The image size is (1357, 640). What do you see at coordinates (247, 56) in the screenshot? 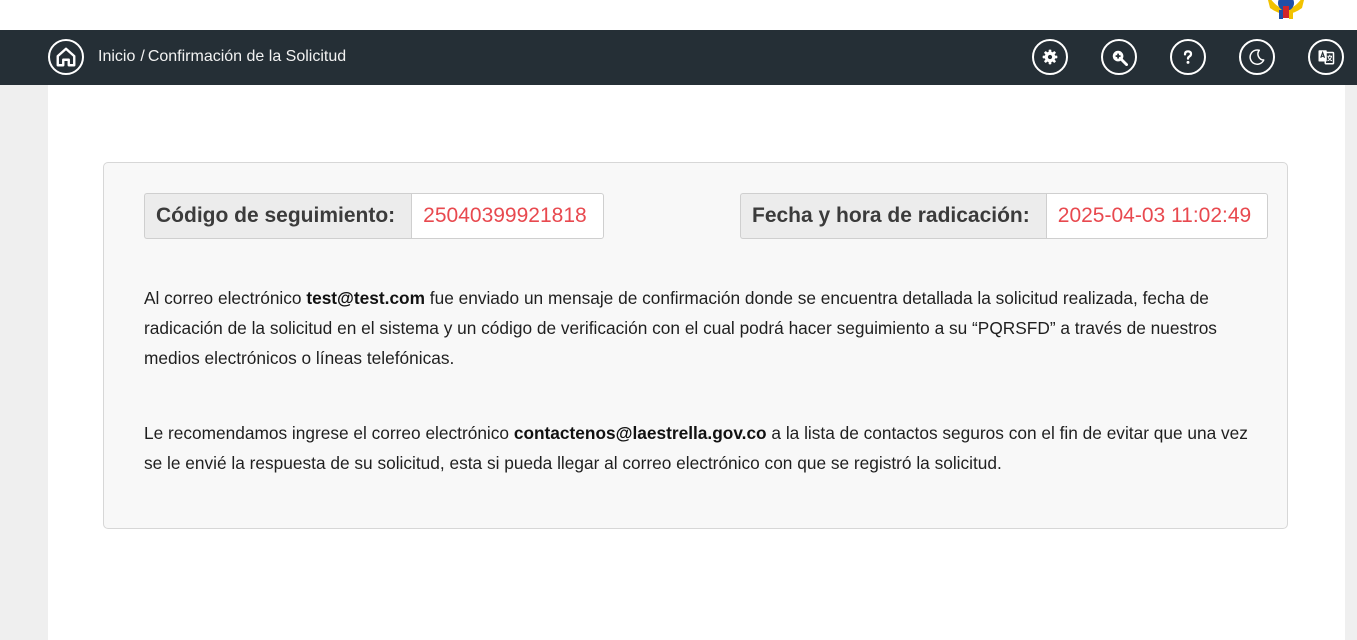
I see `breadcrumb-current: Confirmación de la Solicitud` at bounding box center [247, 56].